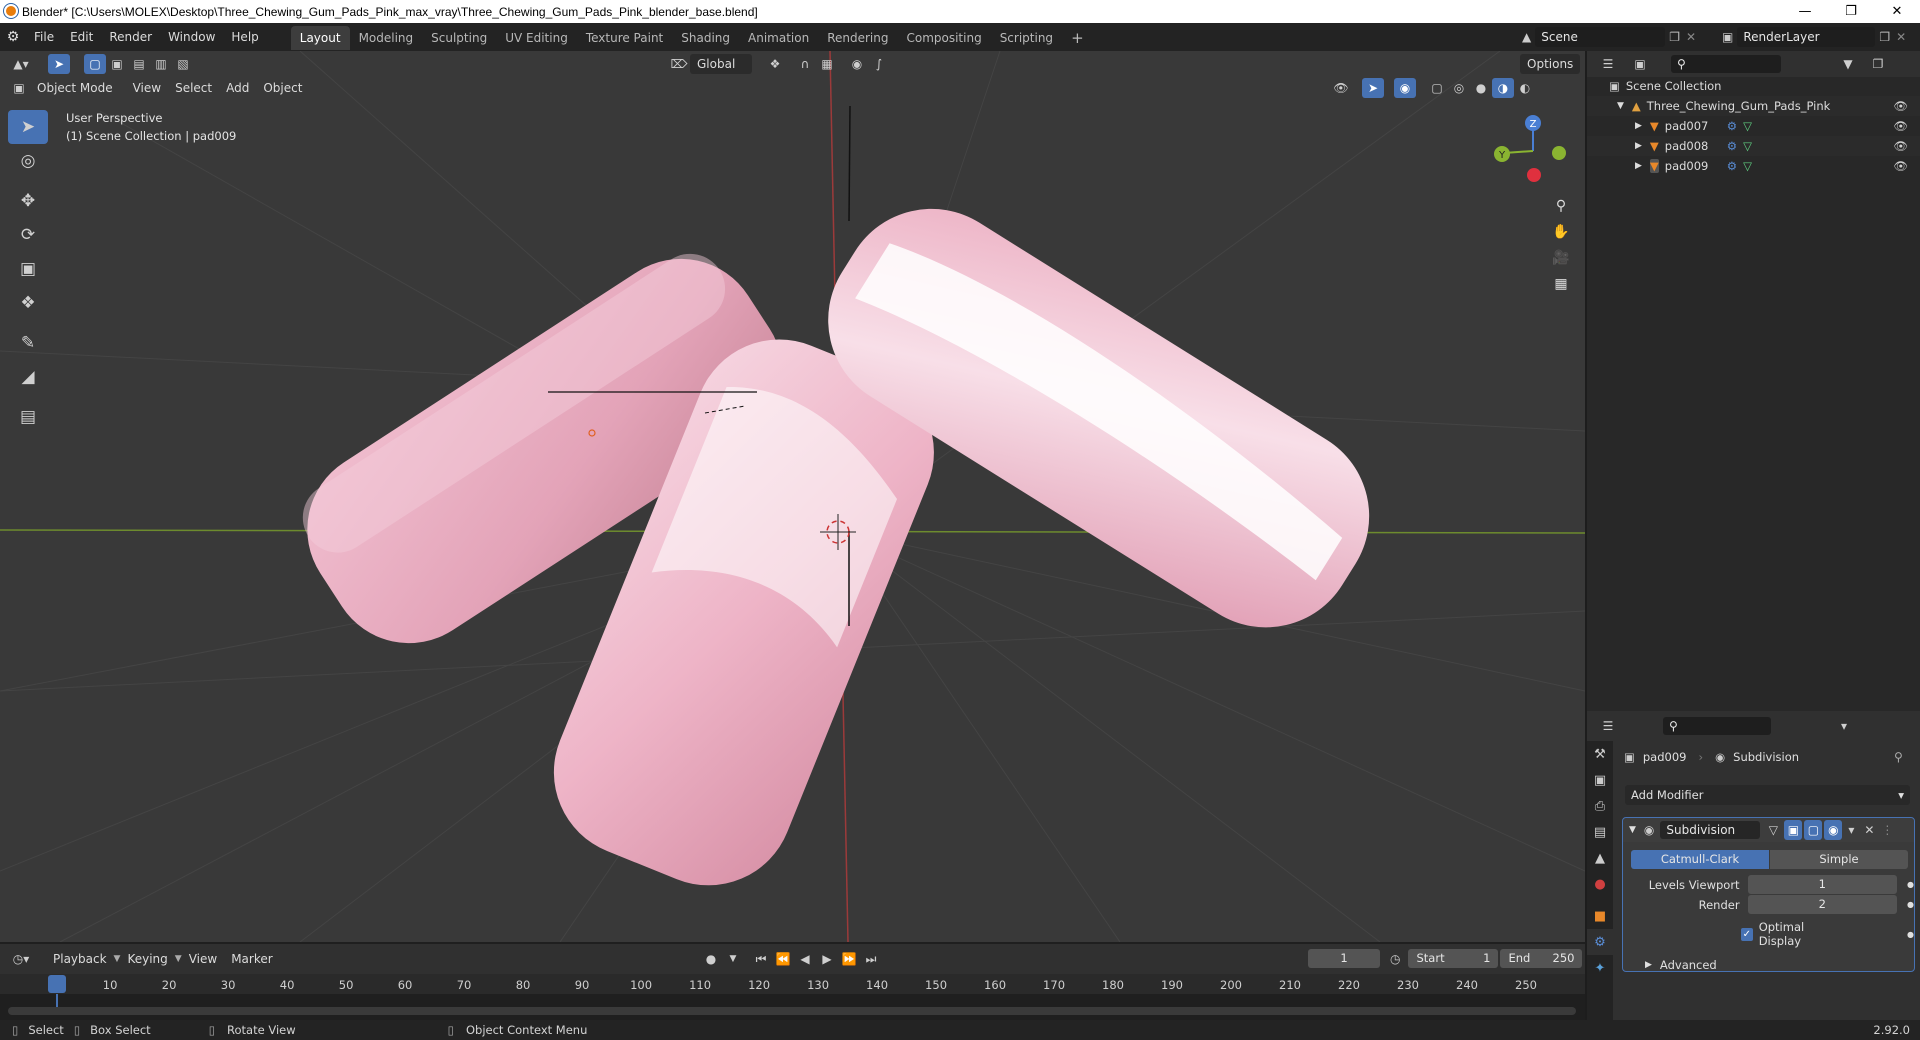 The width and height of the screenshot is (1920, 1040). I want to click on optimal-display-checkbox: ✓, so click(1747, 934).